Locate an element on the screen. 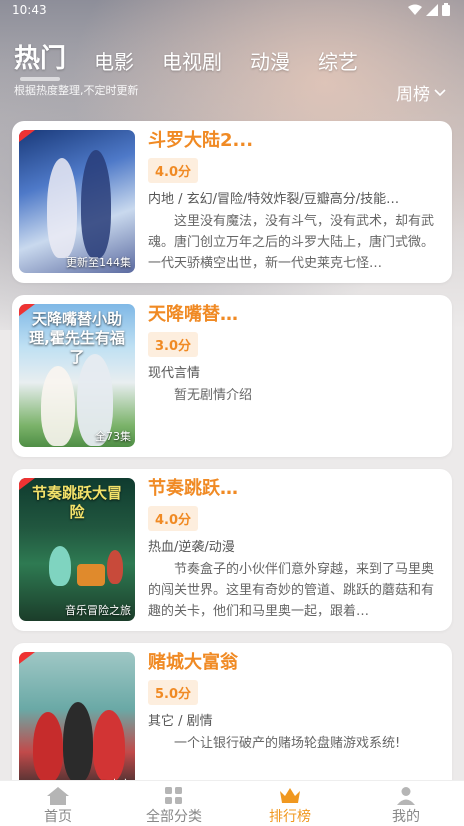 The height and width of the screenshot is (826, 464). person-icon is located at coordinates (406, 795).